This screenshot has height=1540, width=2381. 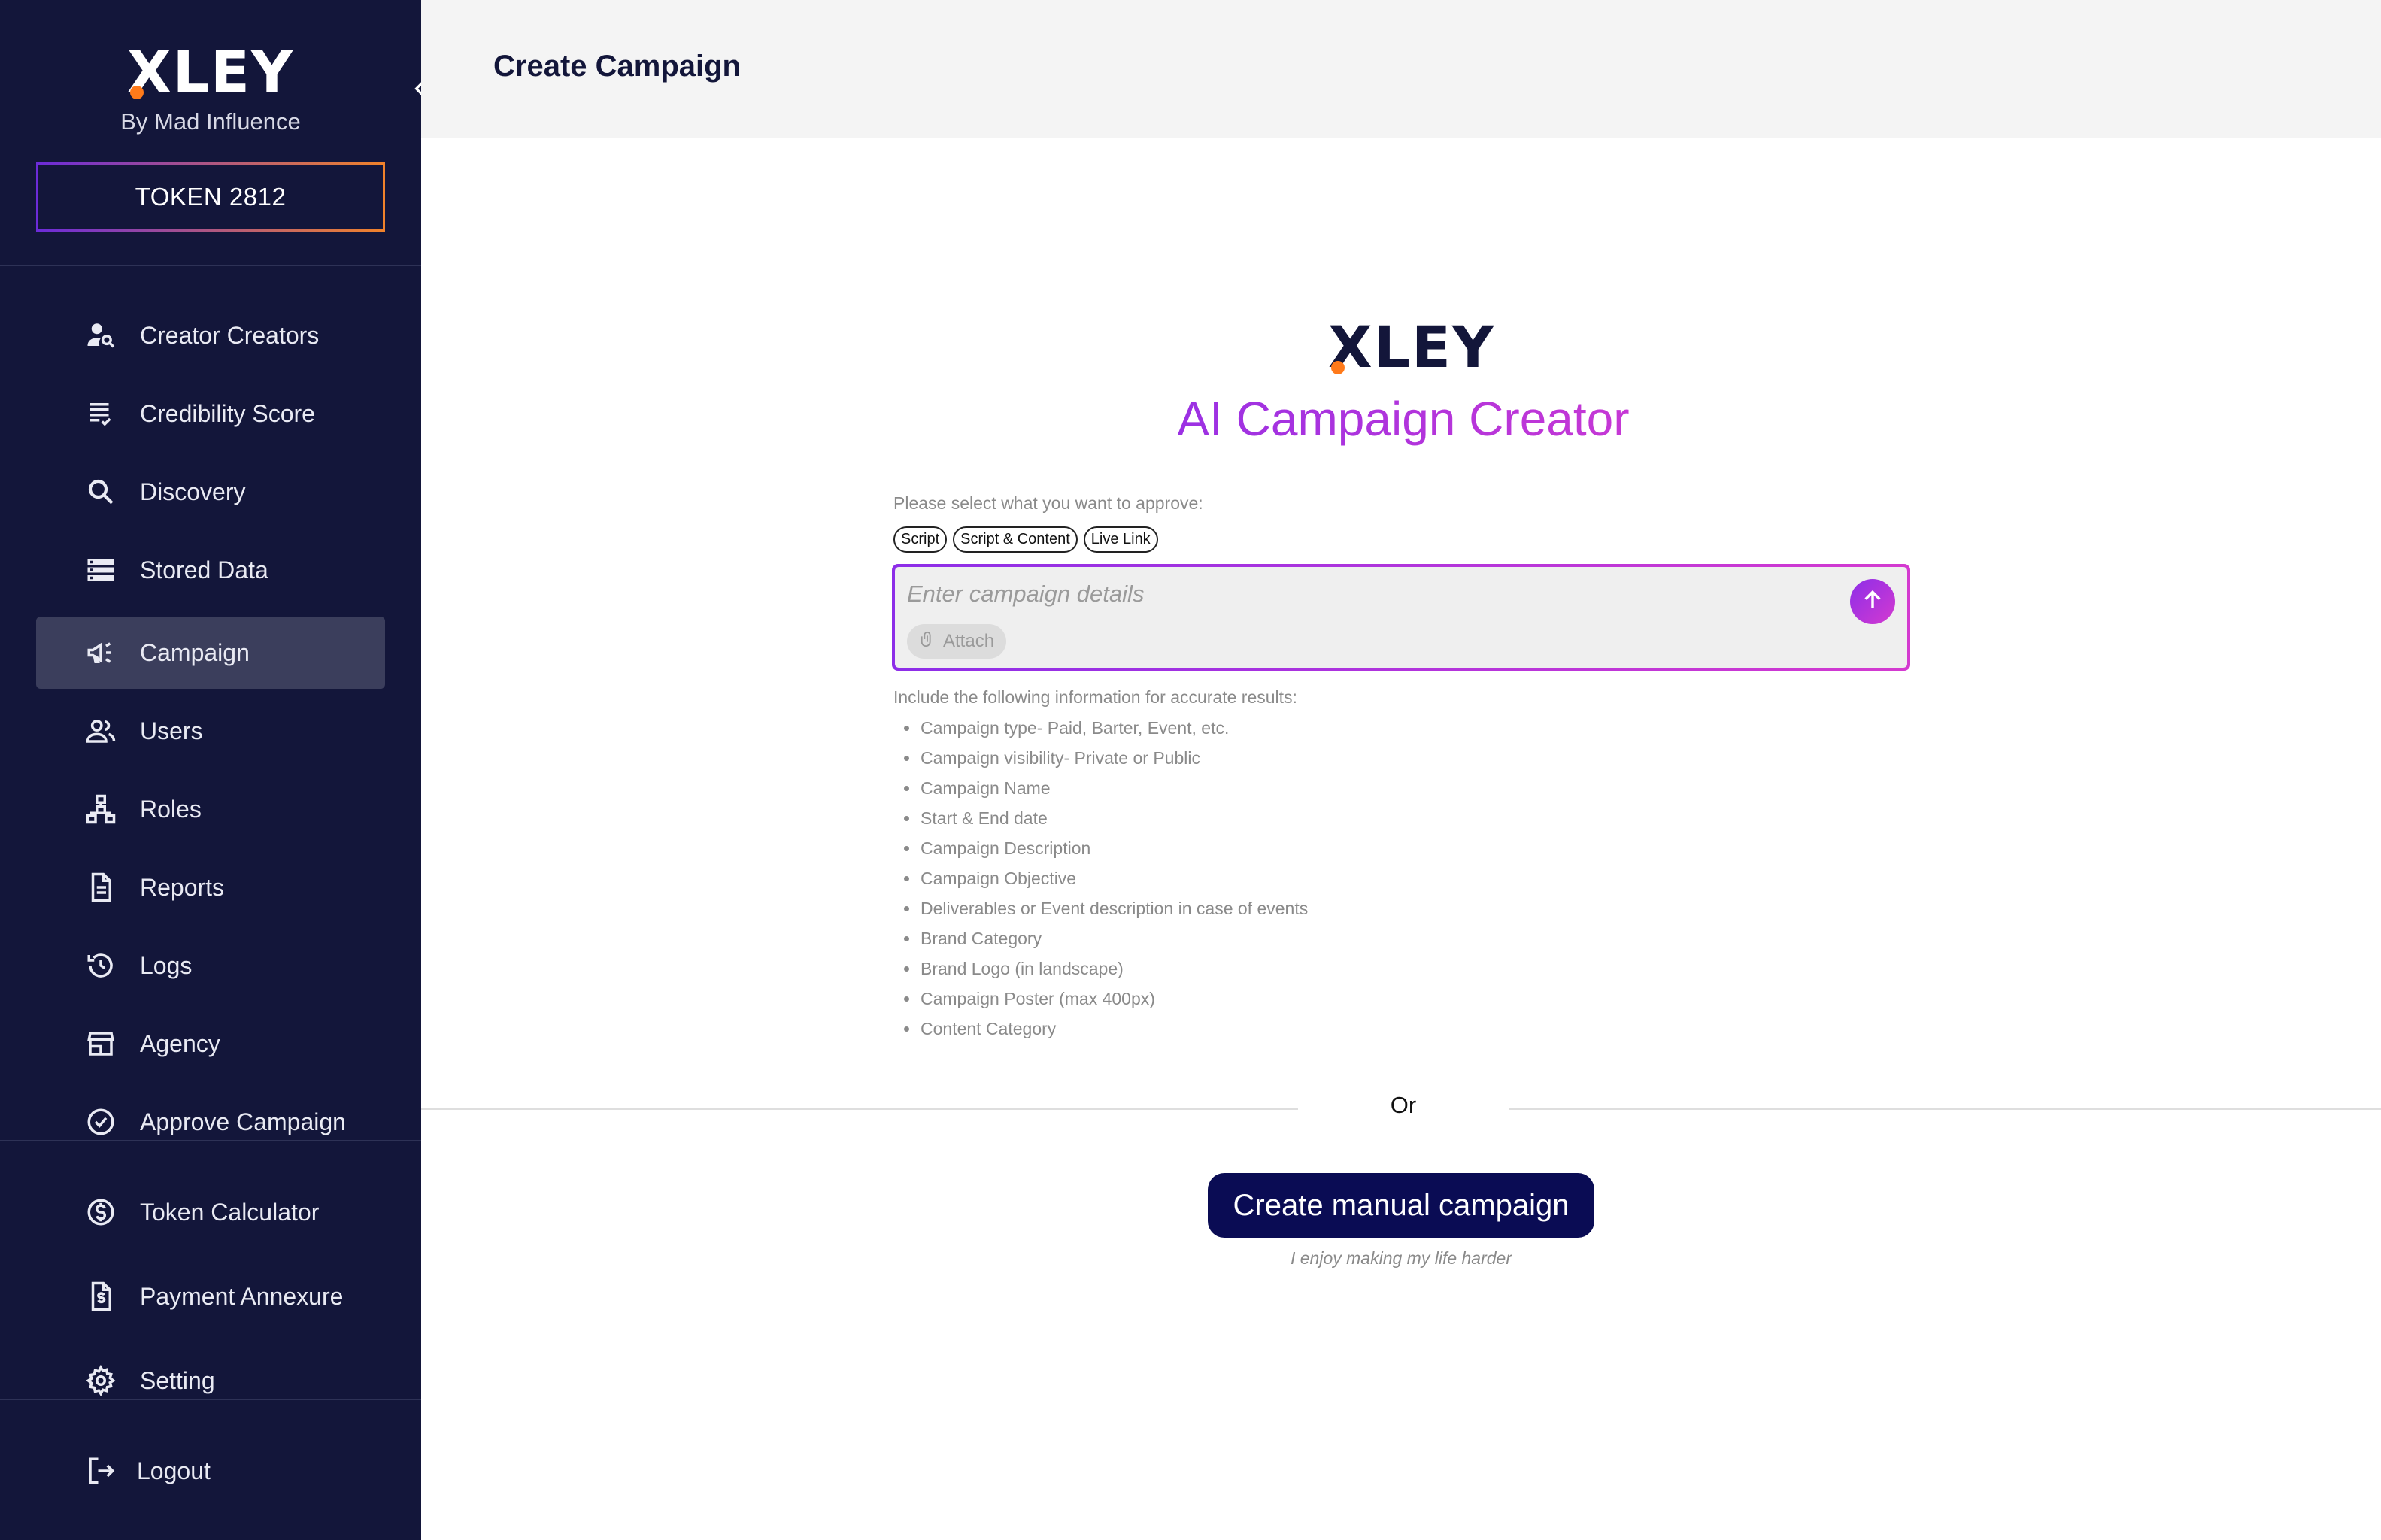 I want to click on create-manual-campaign-button: Create manual campaign, so click(x=1401, y=1205).